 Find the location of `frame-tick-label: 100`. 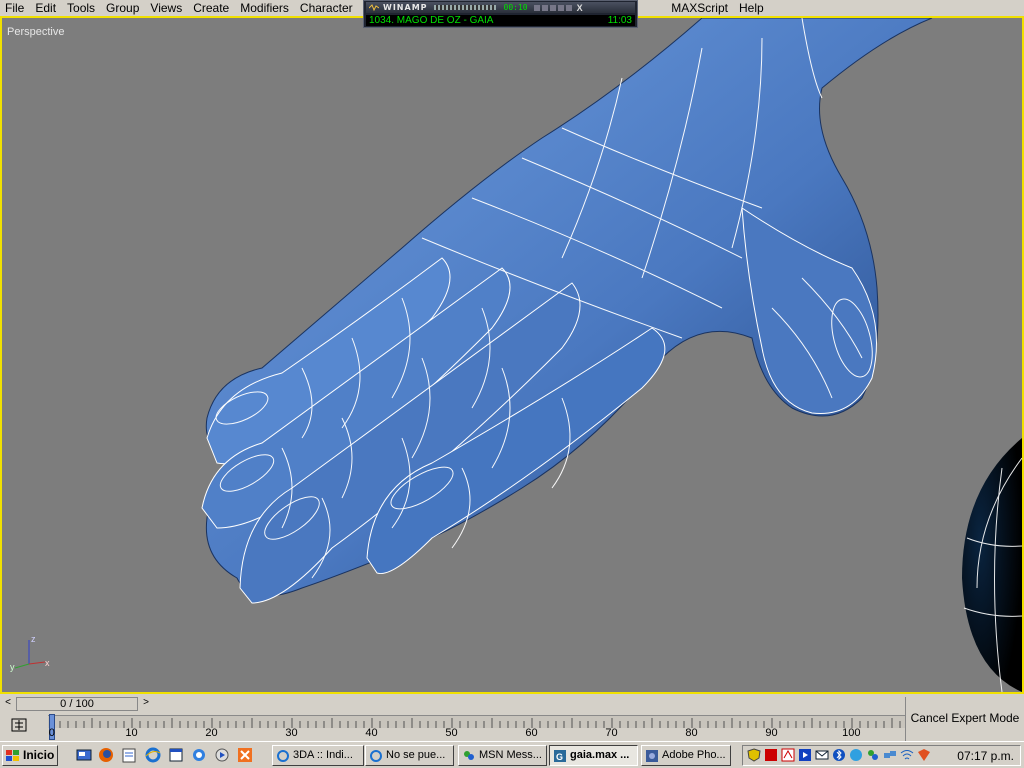

frame-tick-label: 100 is located at coordinates (851, 733).